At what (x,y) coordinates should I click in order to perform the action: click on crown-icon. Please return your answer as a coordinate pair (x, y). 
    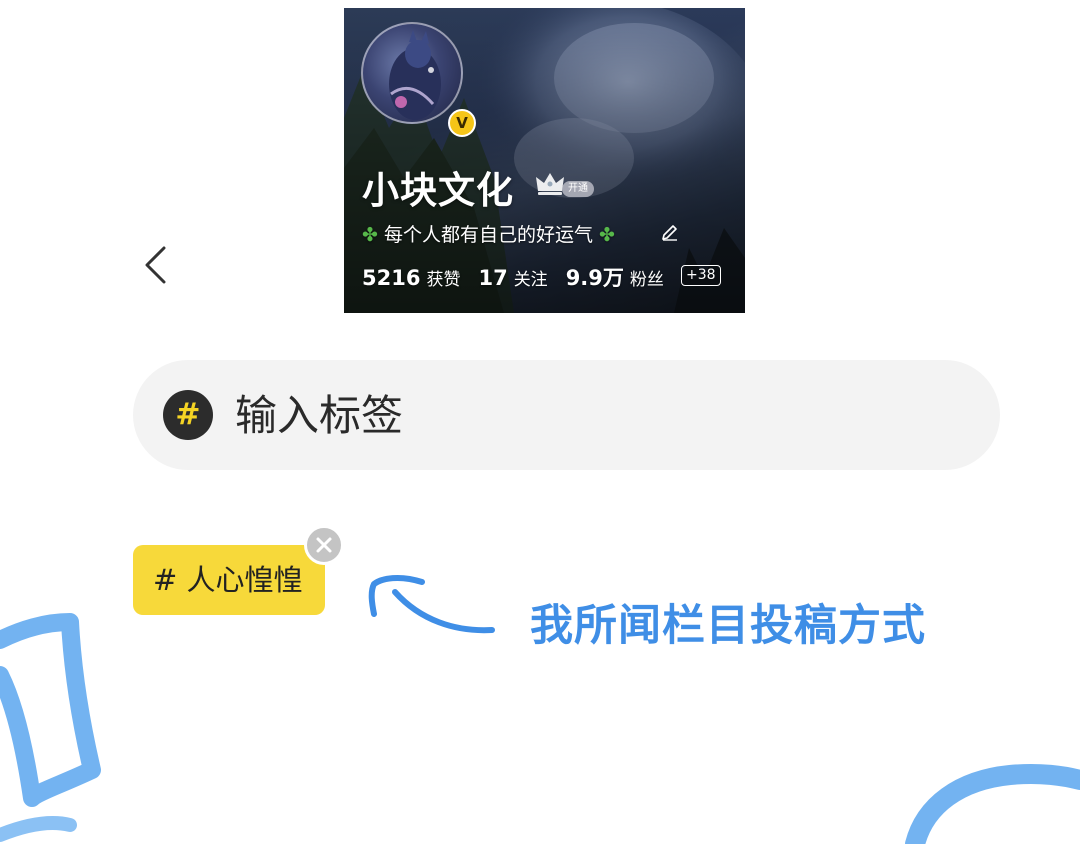
    Looking at the image, I should click on (550, 183).